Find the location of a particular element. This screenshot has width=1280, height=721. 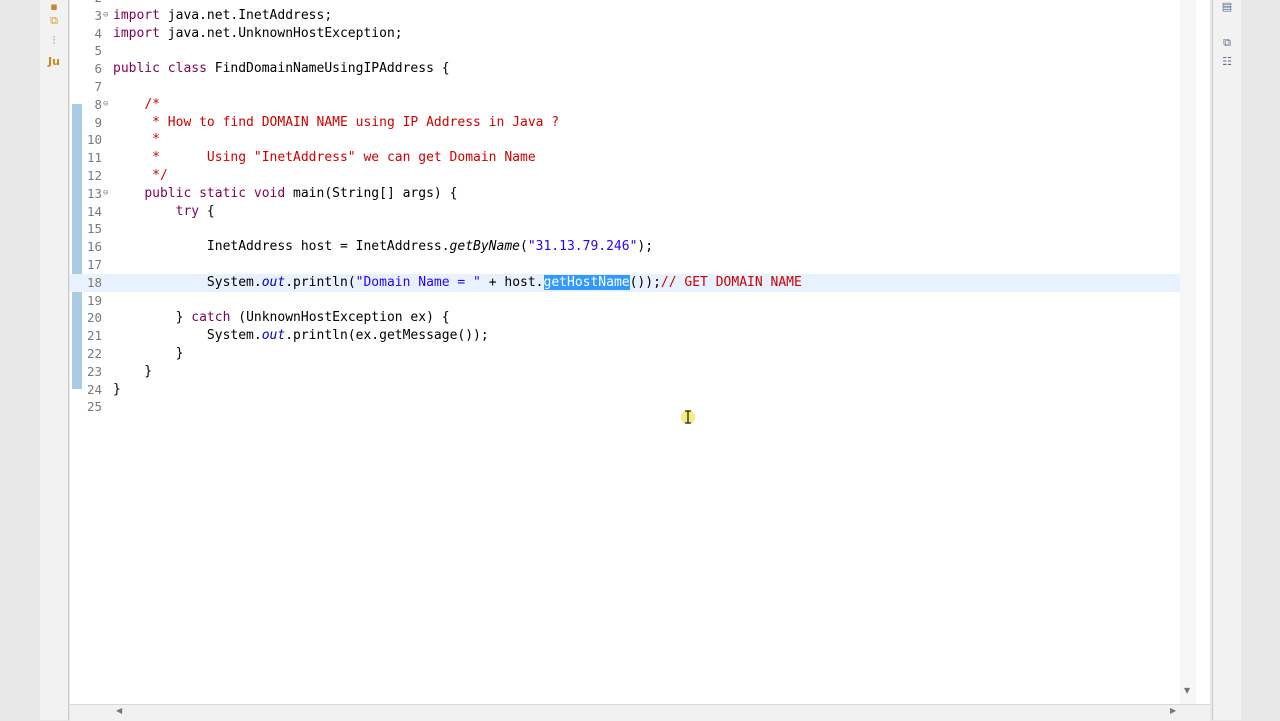

code-line: 20 } catch (UnknownHostException ex) { is located at coordinates (640, 318).